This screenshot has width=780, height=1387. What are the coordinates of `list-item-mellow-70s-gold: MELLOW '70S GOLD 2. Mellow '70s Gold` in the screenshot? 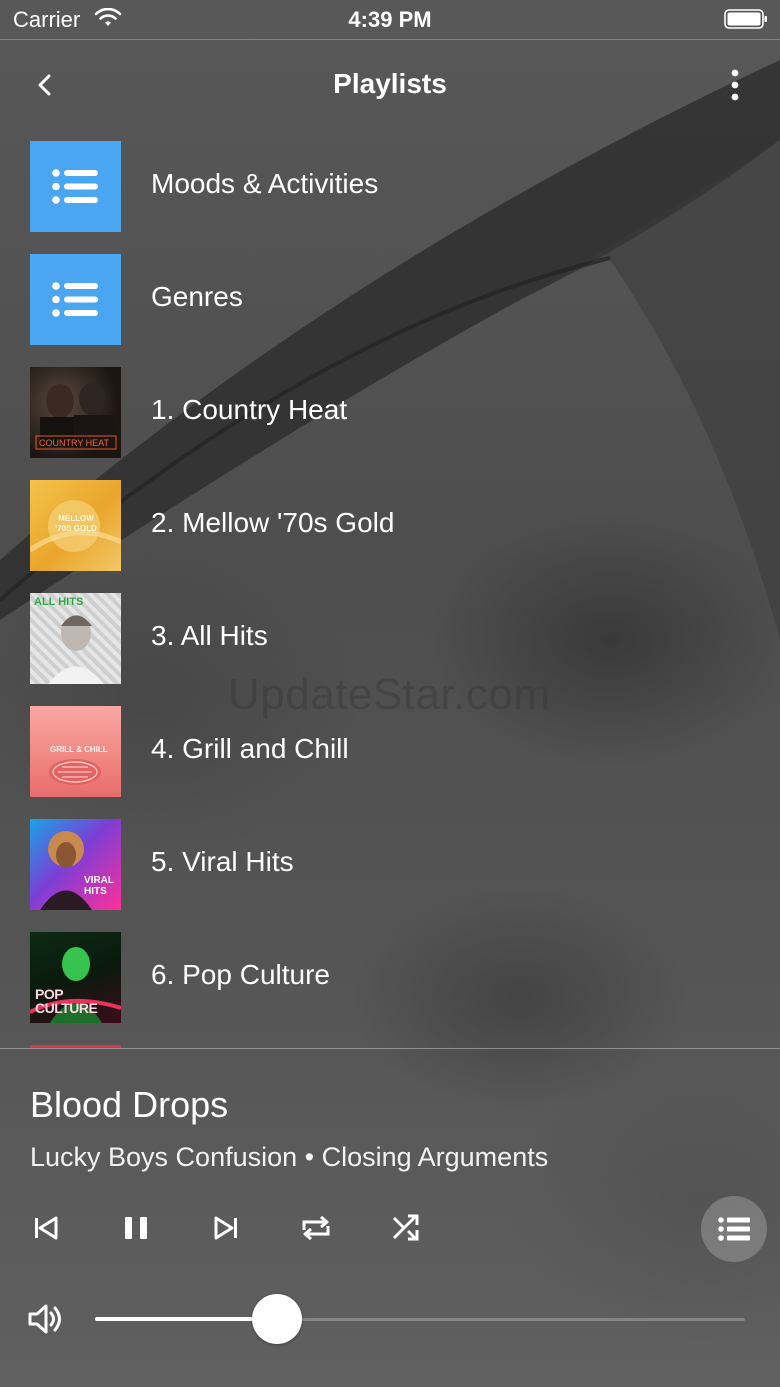 It's located at (390, 525).